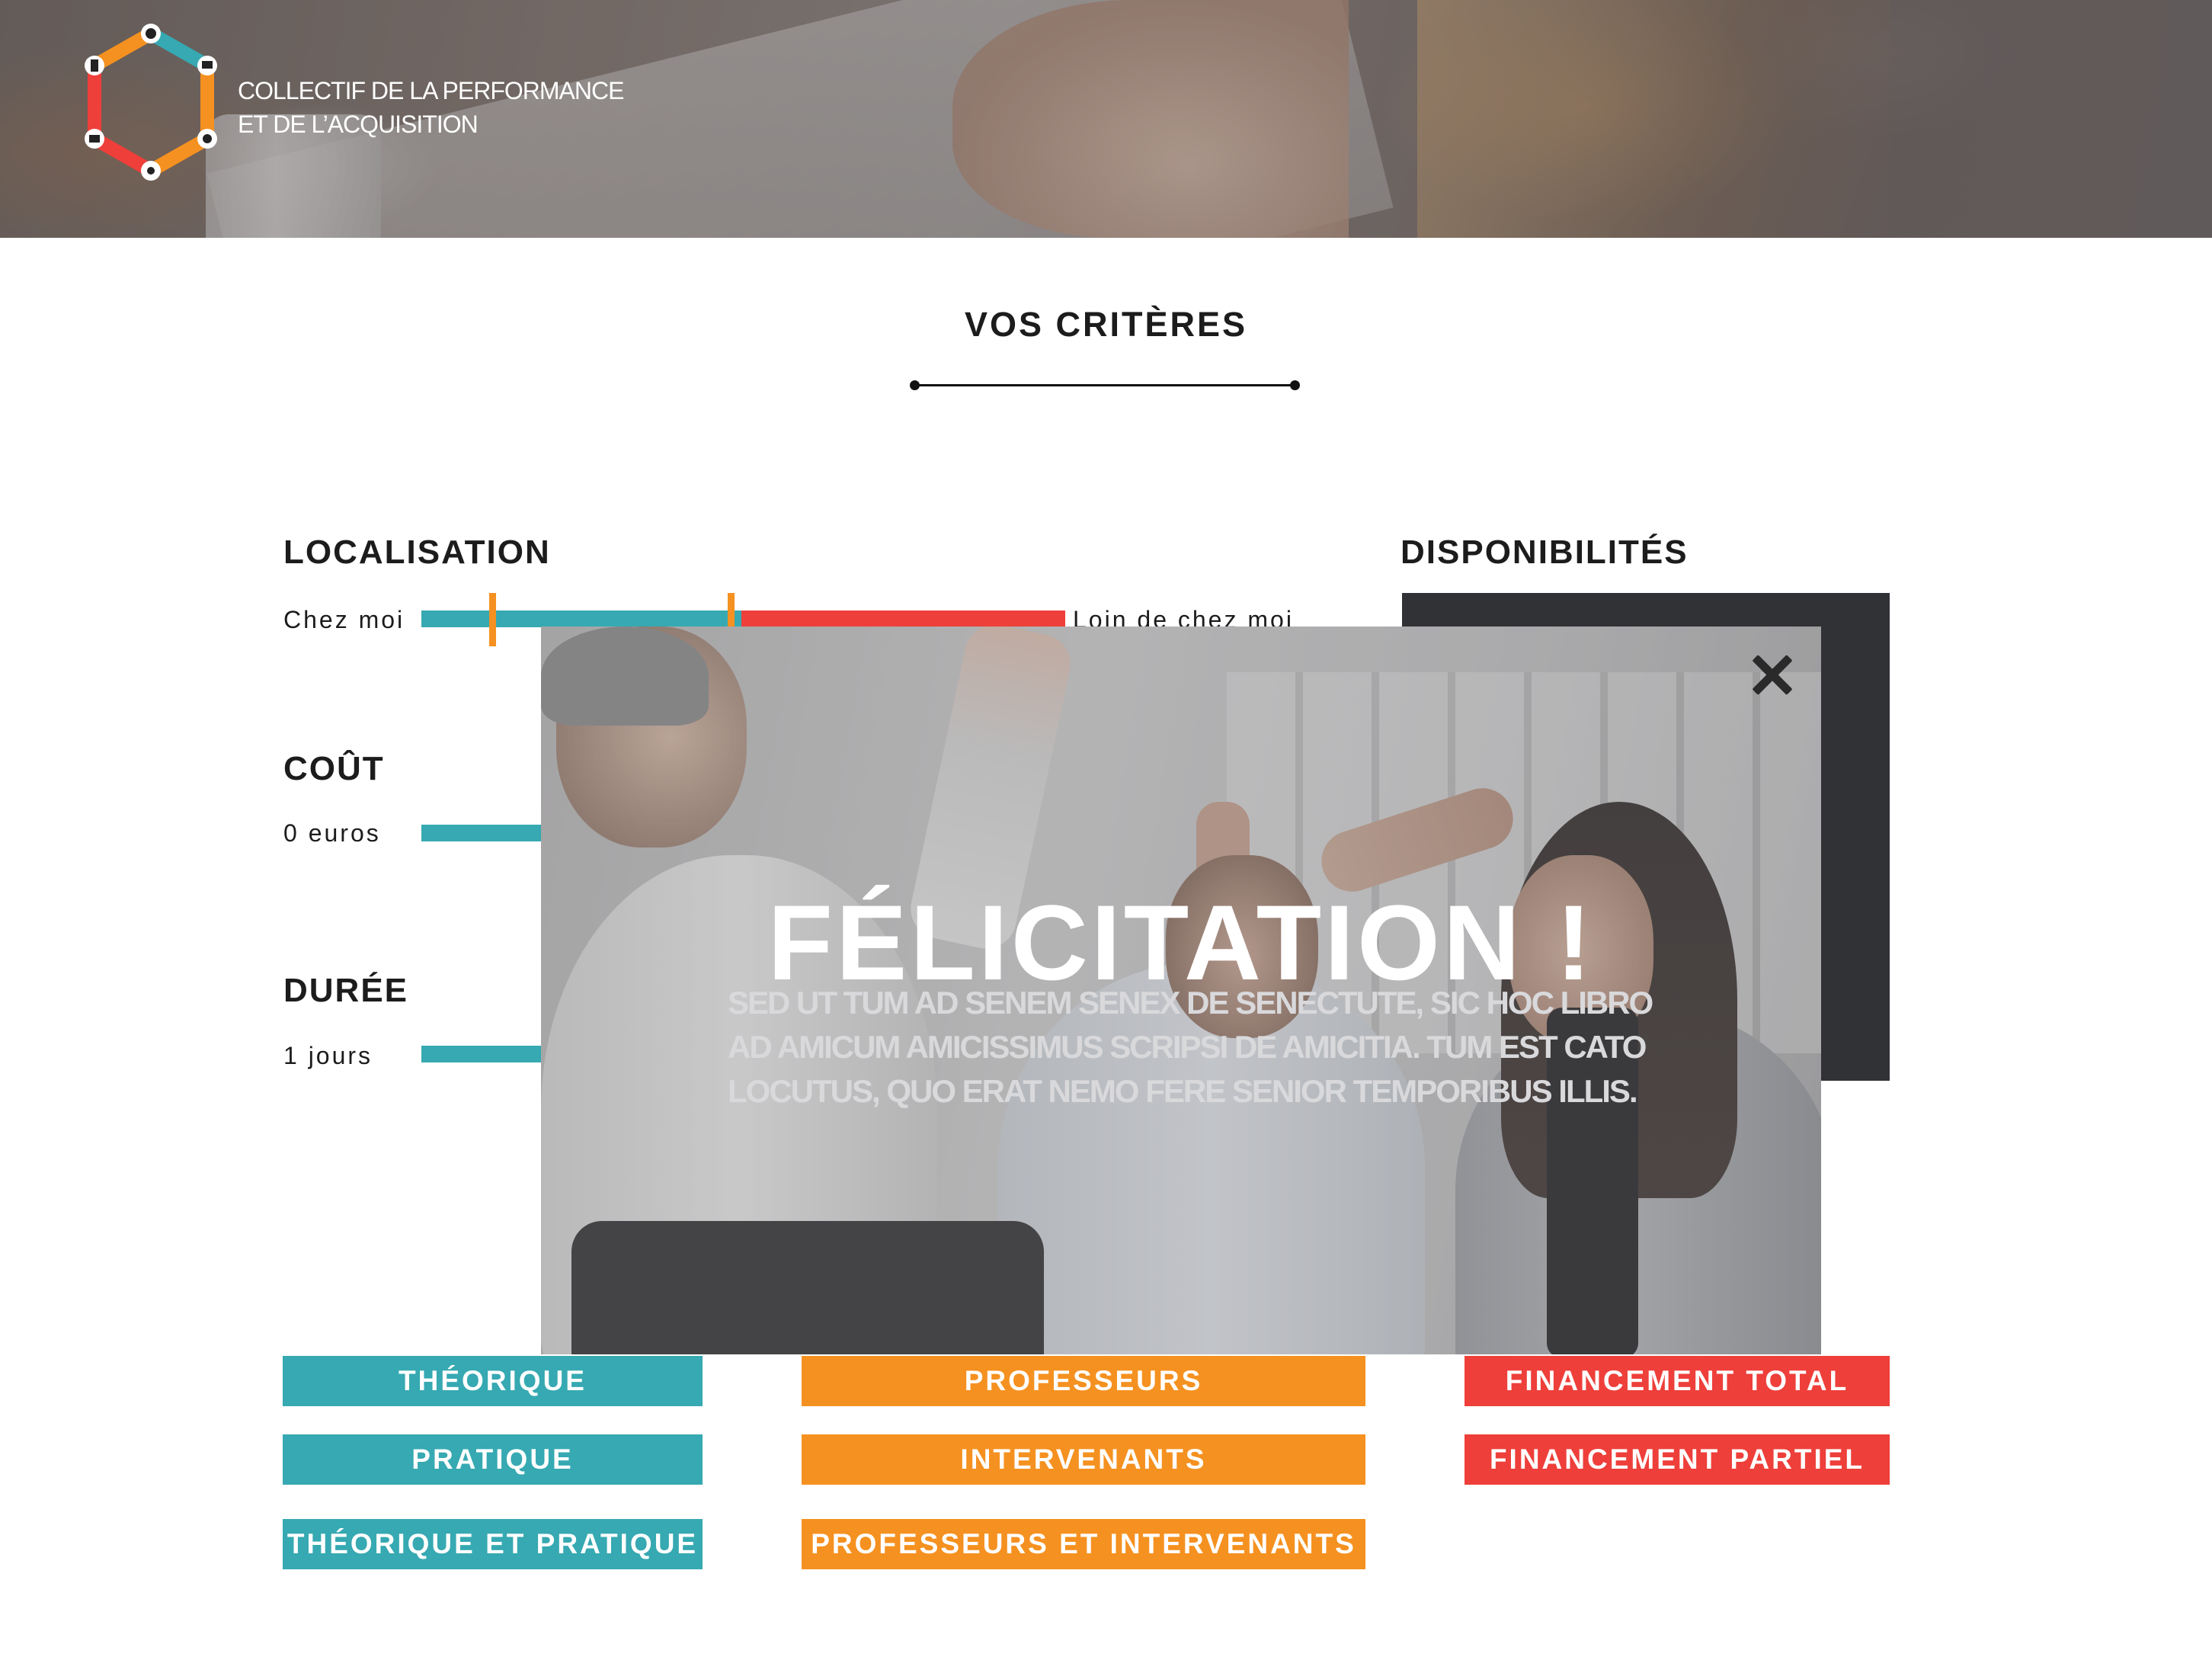  Describe the element at coordinates (1545, 552) in the screenshot. I see `disponibilites-label: DISPONIBILITÉS` at that location.